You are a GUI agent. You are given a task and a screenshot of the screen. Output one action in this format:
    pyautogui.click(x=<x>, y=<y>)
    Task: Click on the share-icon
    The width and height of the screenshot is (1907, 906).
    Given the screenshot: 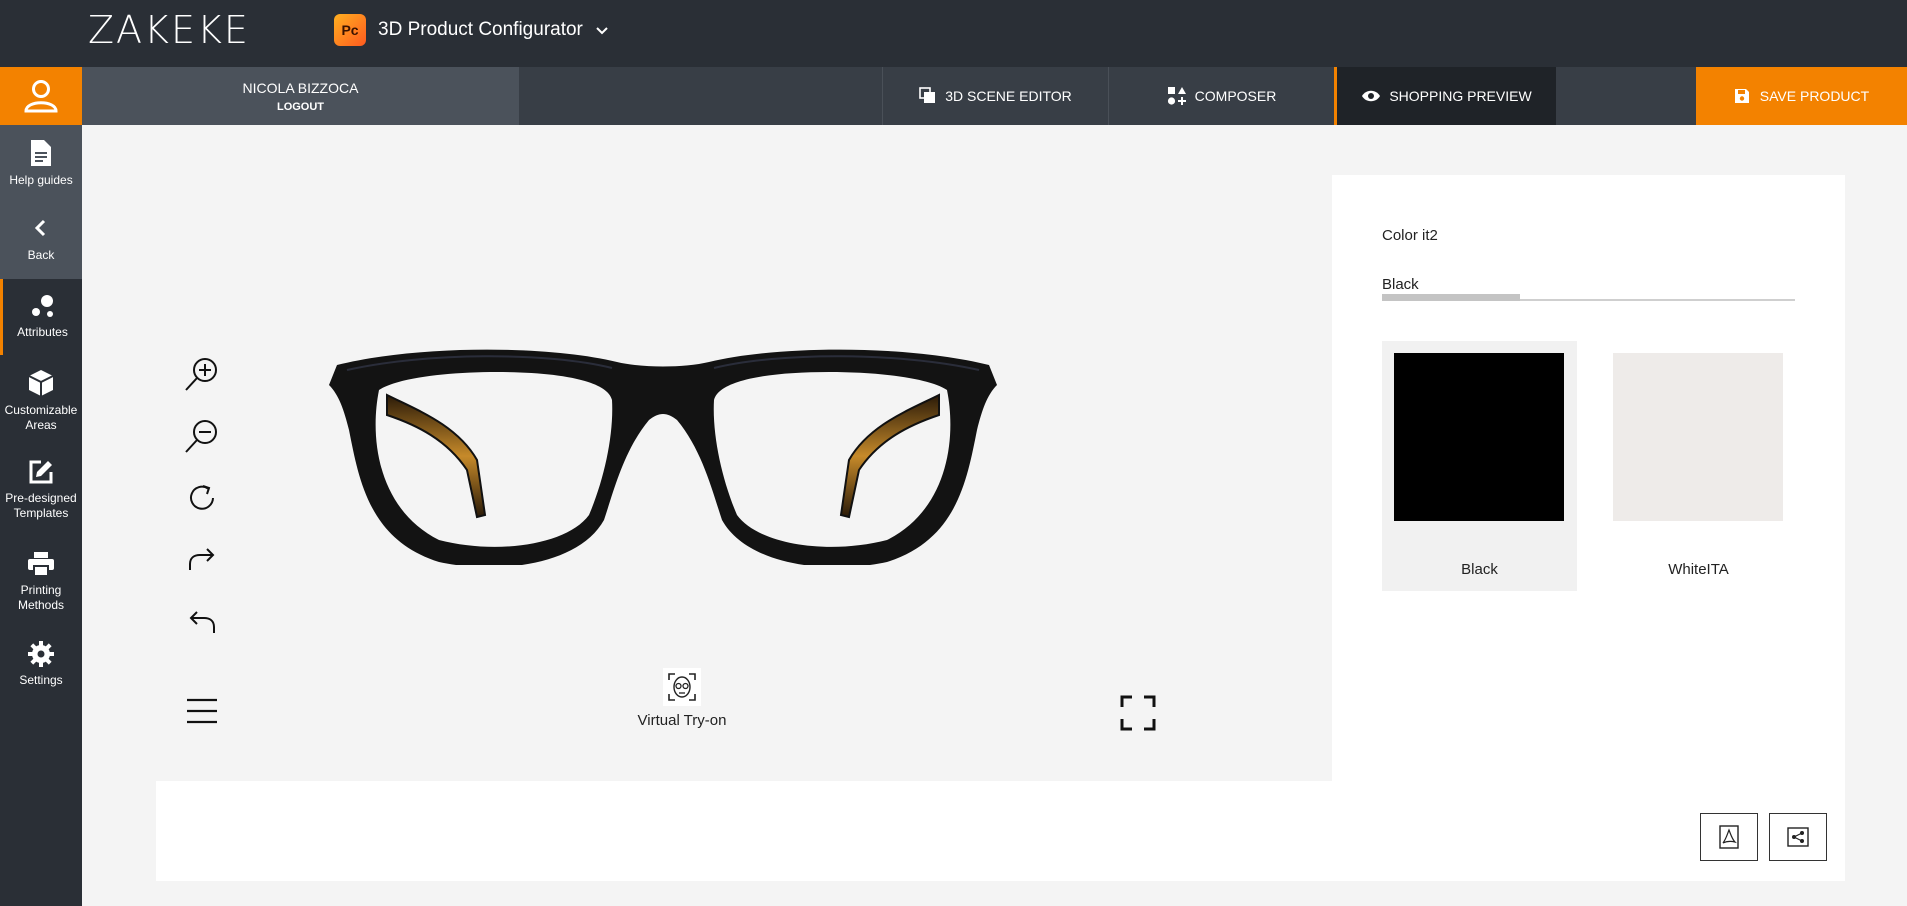 What is the action you would take?
    pyautogui.click(x=1798, y=837)
    